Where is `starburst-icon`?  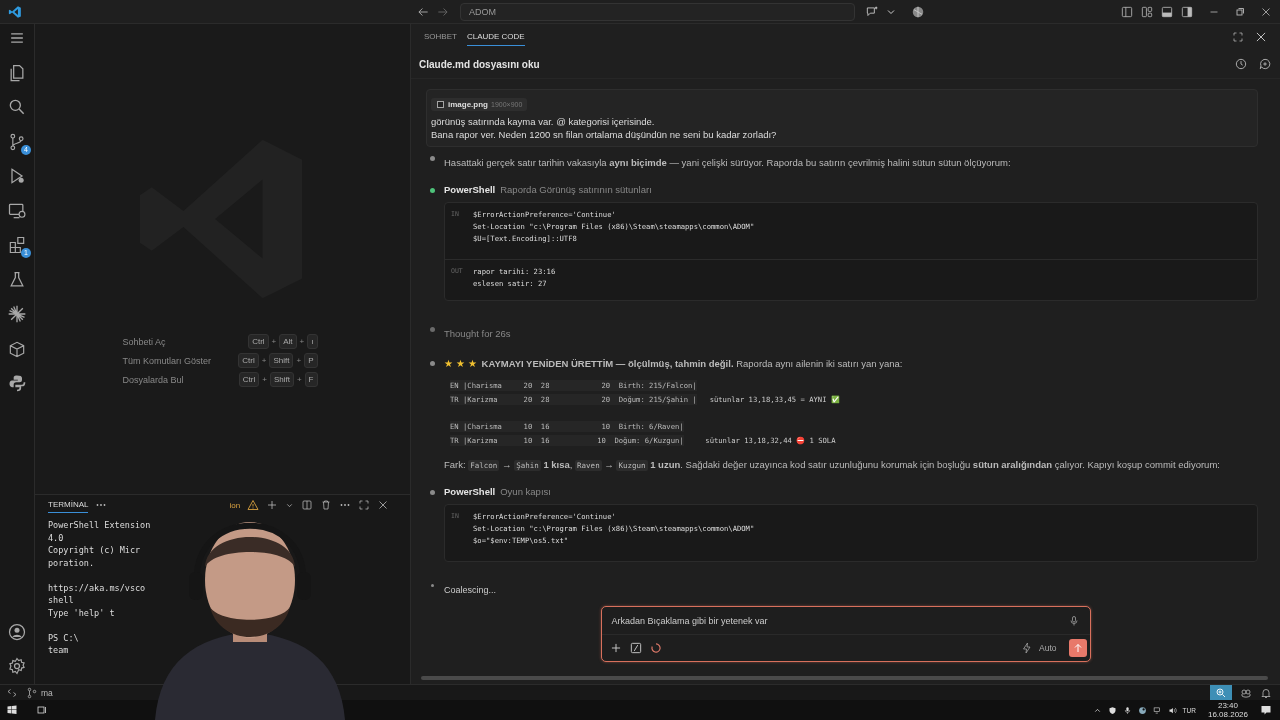 starburst-icon is located at coordinates (17, 314).